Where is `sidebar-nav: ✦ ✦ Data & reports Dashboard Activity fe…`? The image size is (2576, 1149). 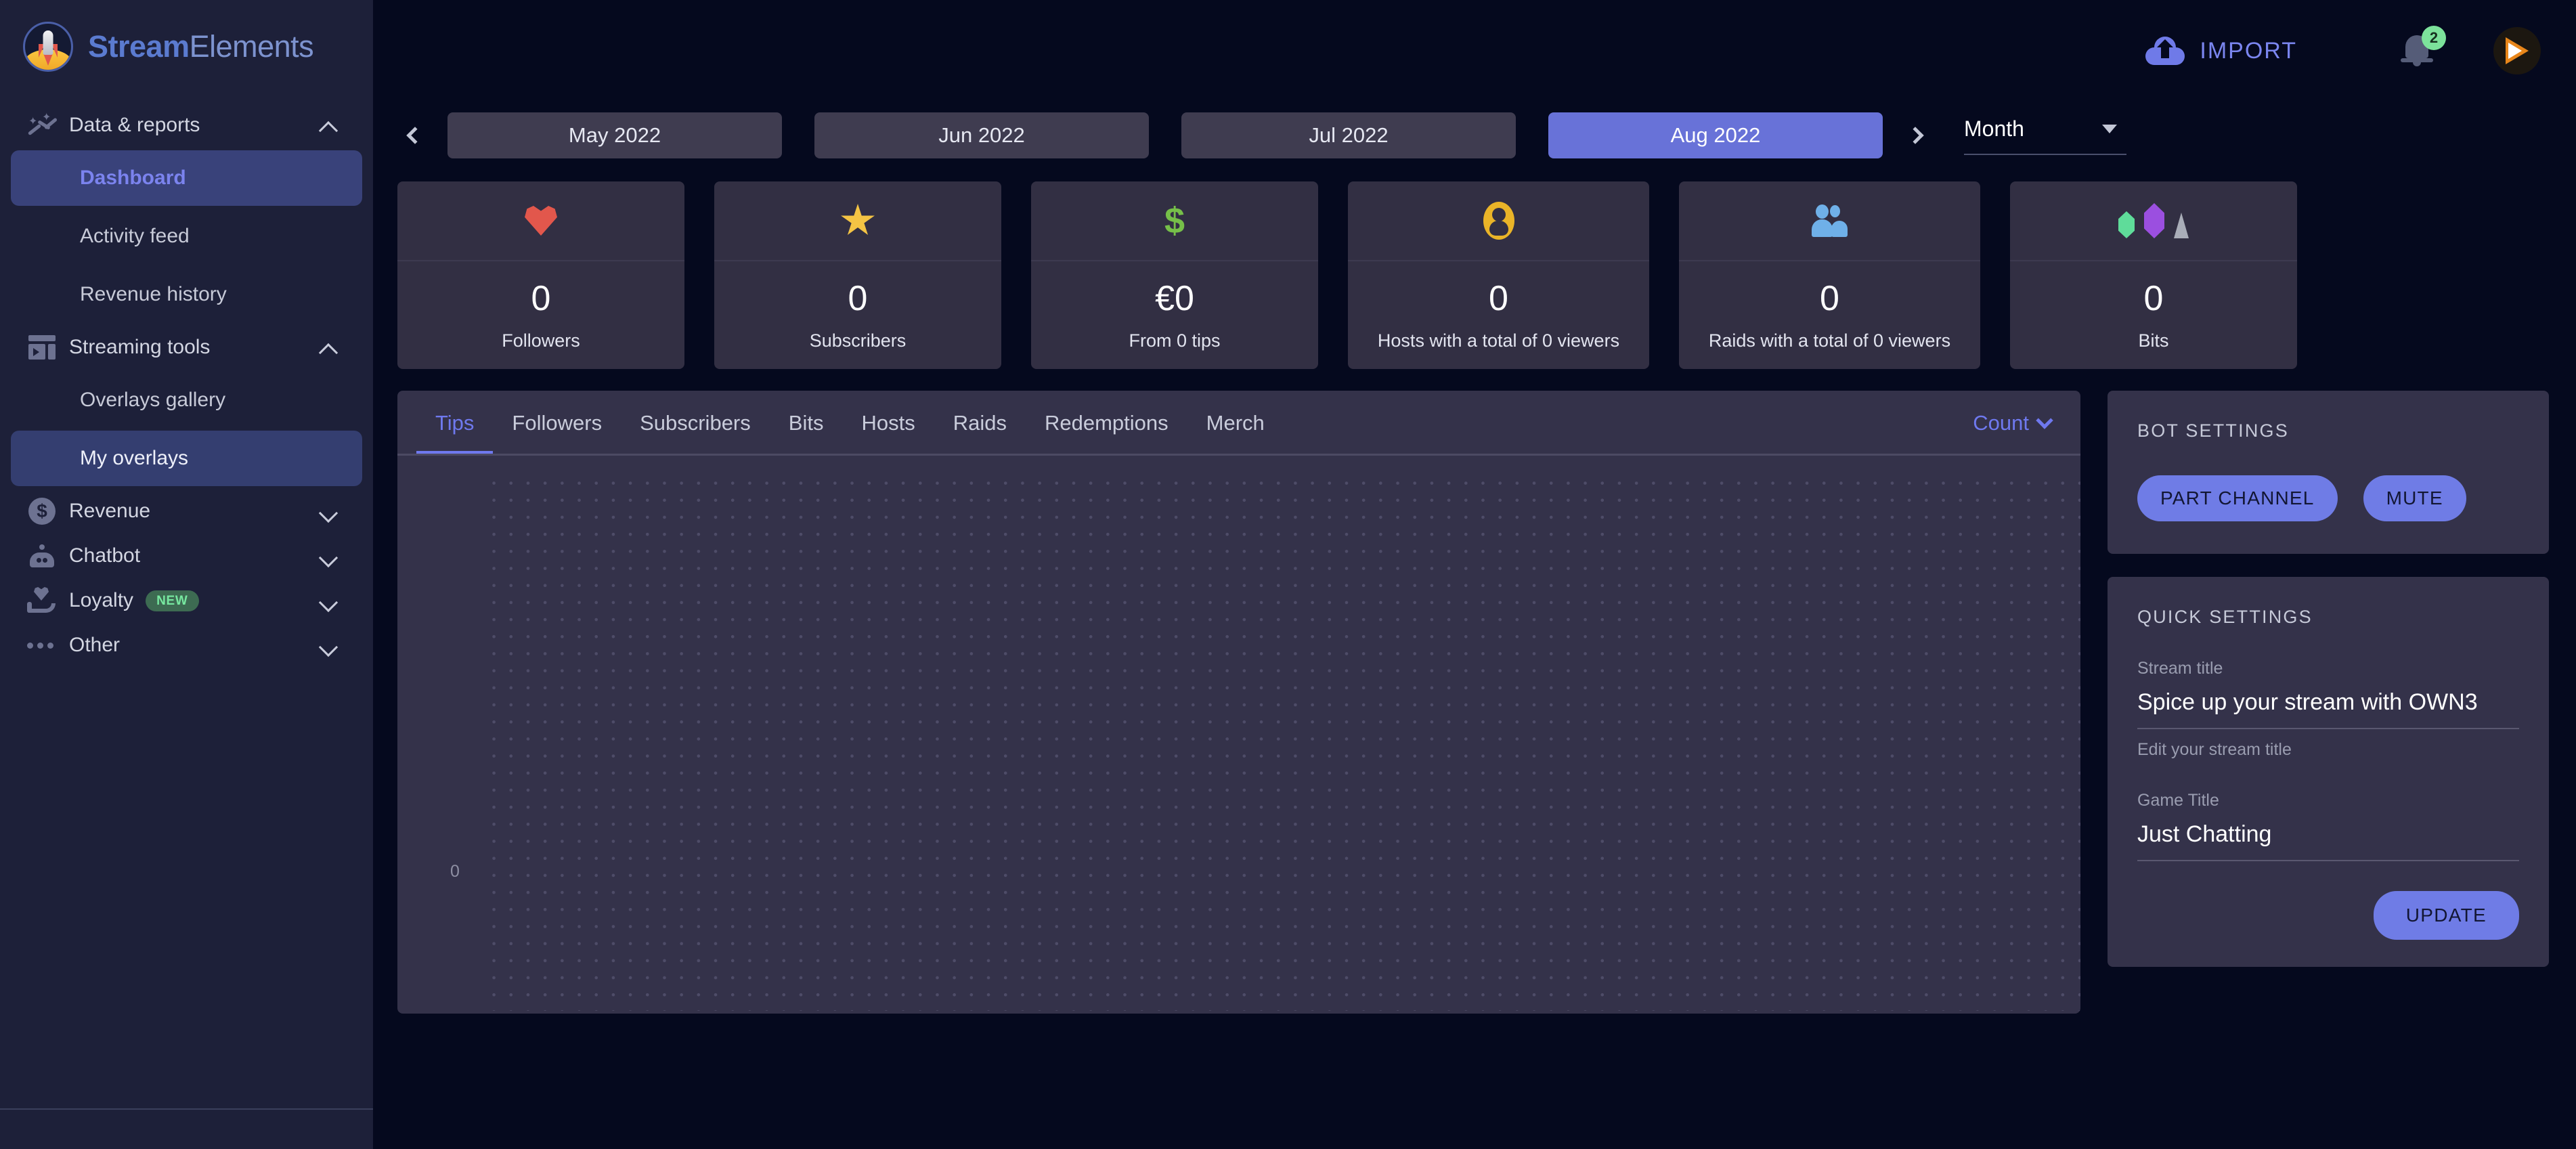 sidebar-nav: ✦ ✦ Data & reports Dashboard Activity fe… is located at coordinates (186, 385).